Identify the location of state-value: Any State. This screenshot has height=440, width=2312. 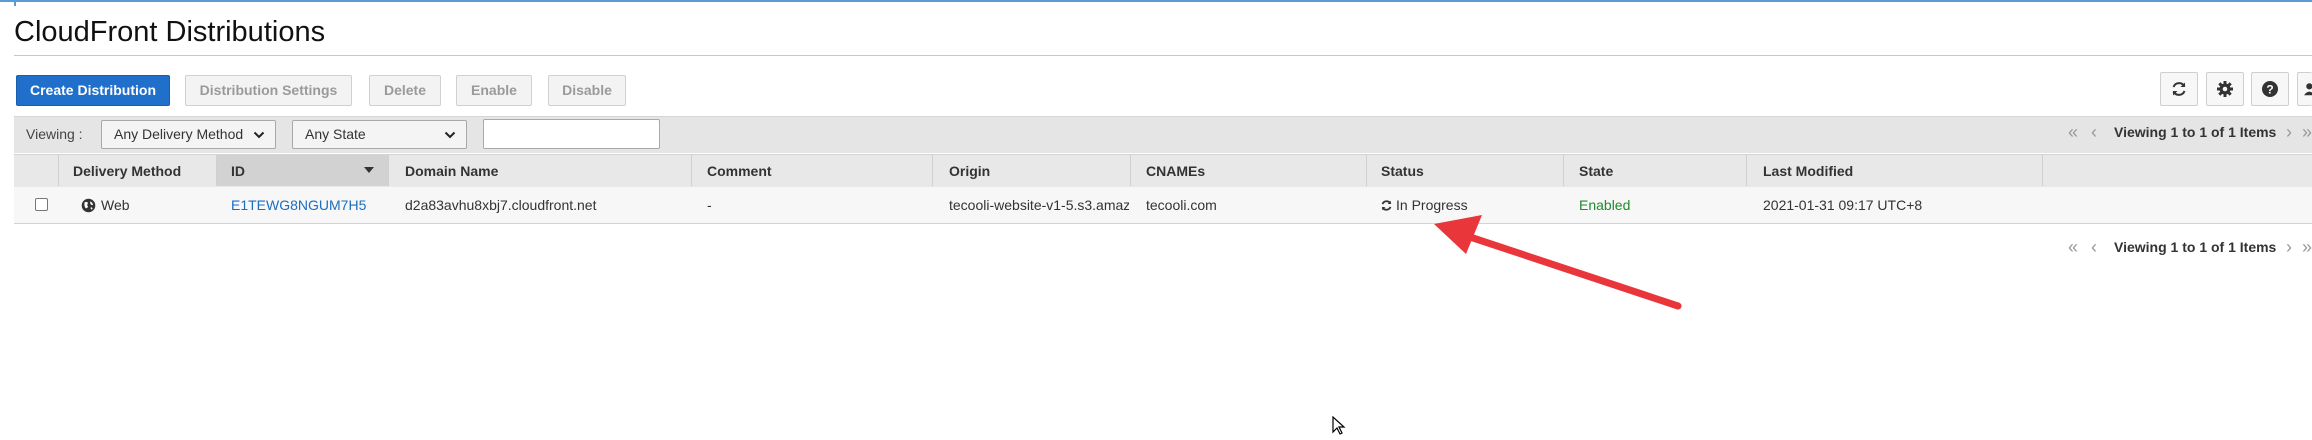
(335, 134).